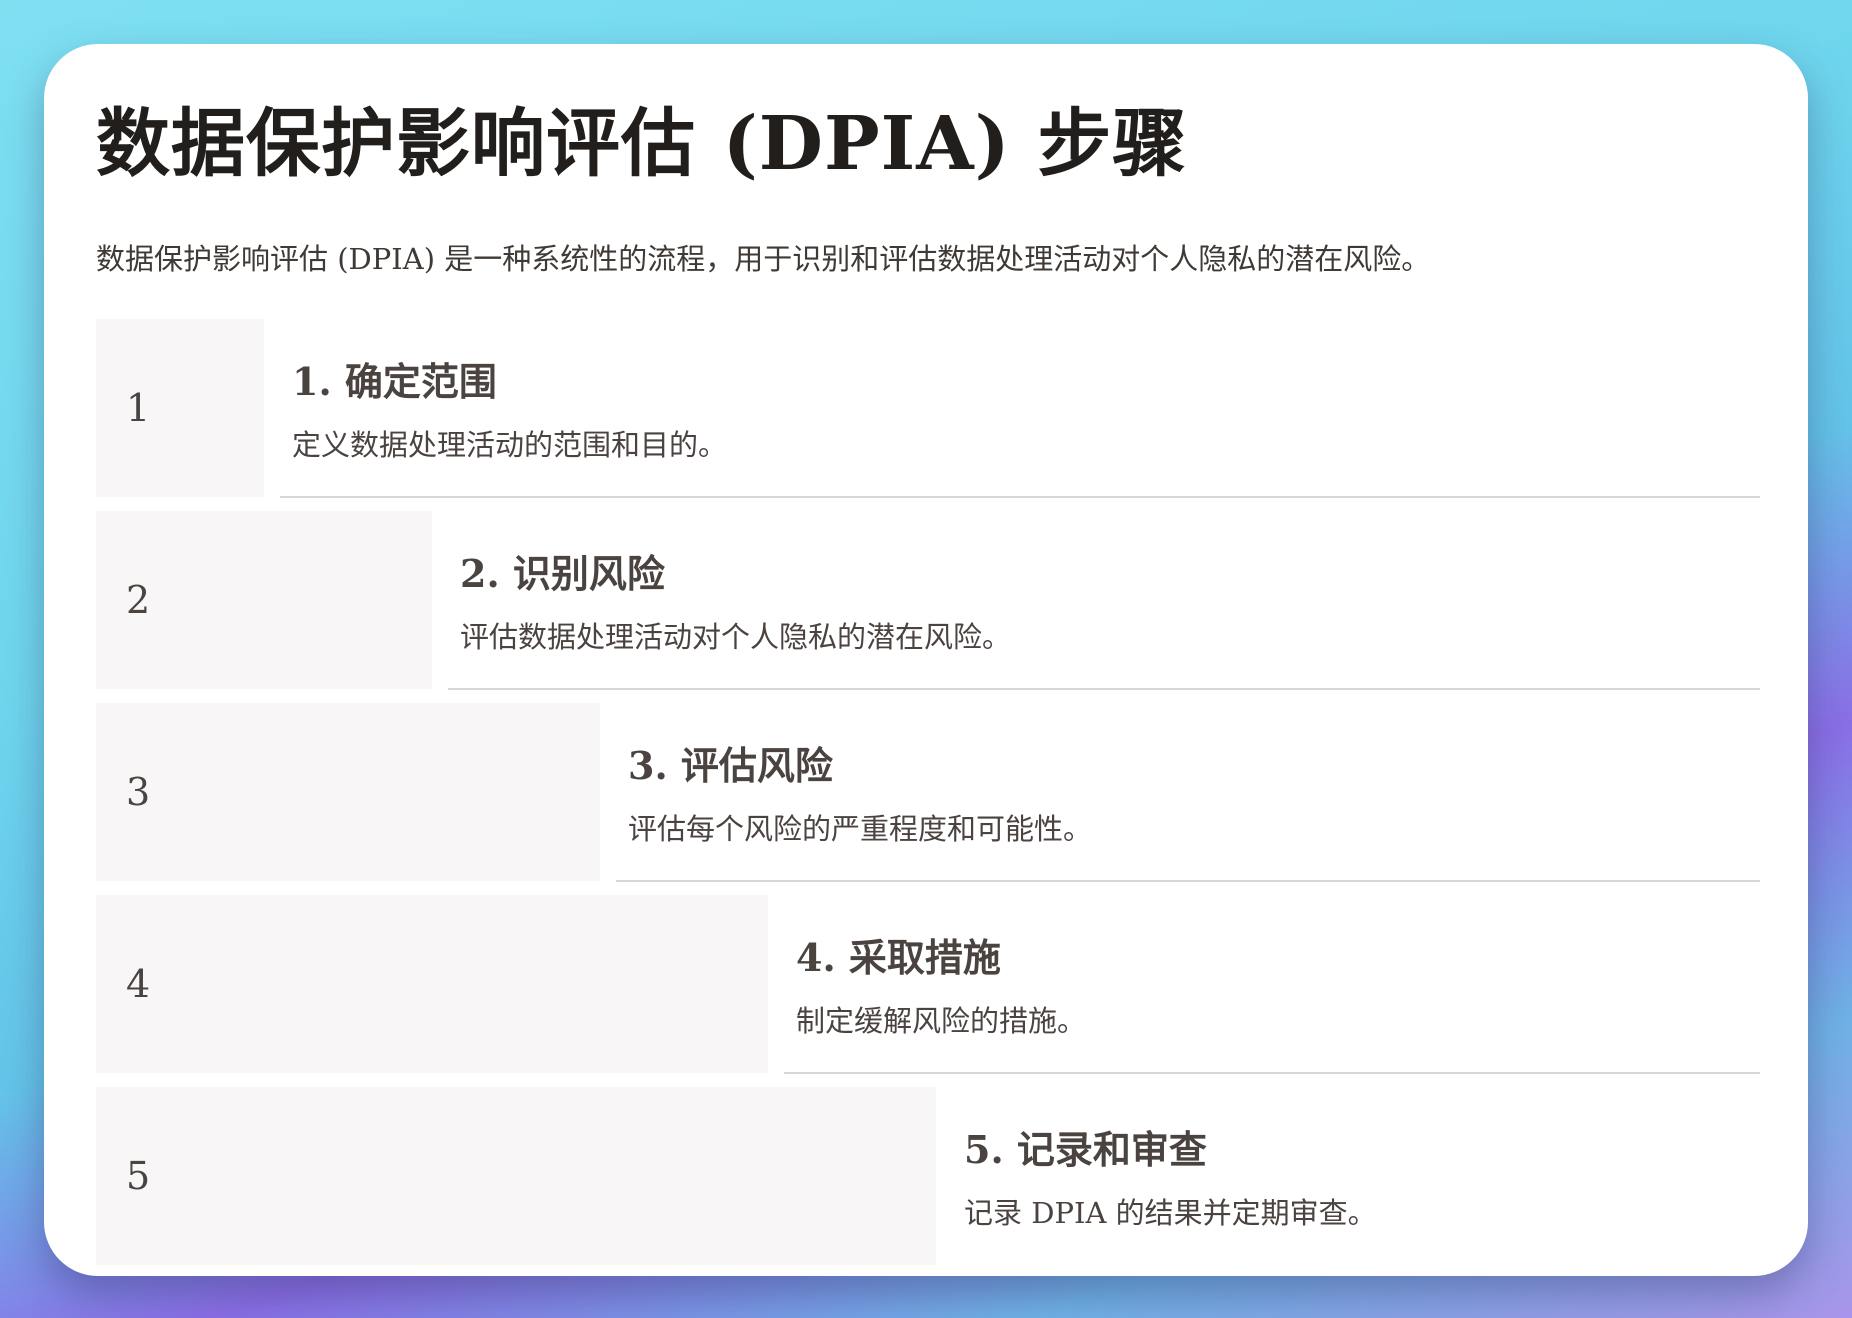  What do you see at coordinates (138, 984) in the screenshot?
I see `step-number: 4` at bounding box center [138, 984].